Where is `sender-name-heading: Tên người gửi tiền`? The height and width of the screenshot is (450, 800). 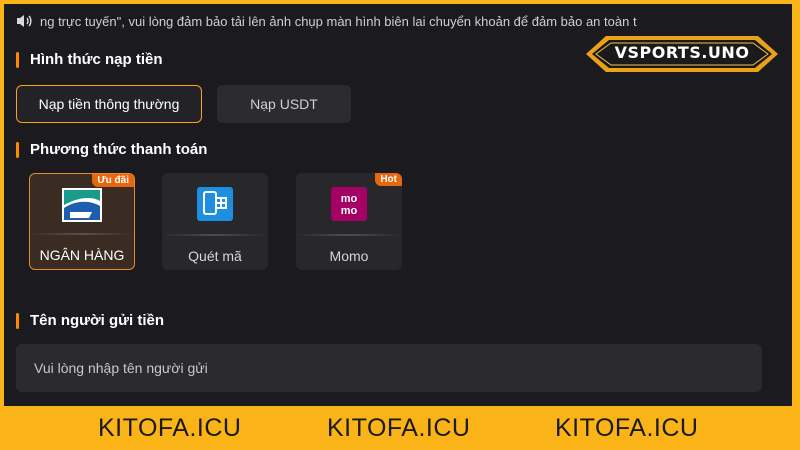
sender-name-heading: Tên người gửi tiền is located at coordinates (90, 320).